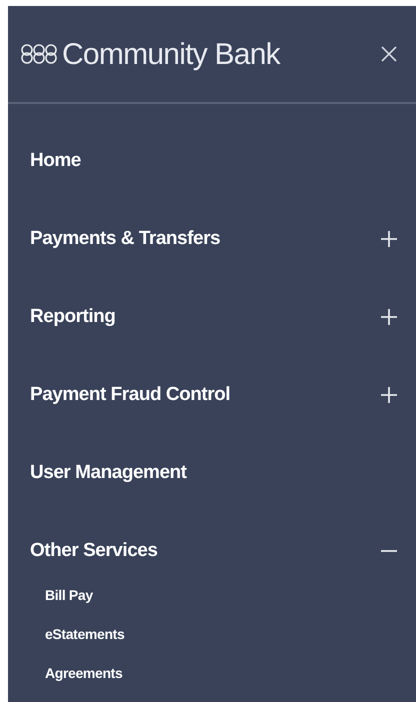 The image size is (416, 702). Describe the element at coordinates (212, 673) in the screenshot. I see `submenu-item: Agreements` at that location.